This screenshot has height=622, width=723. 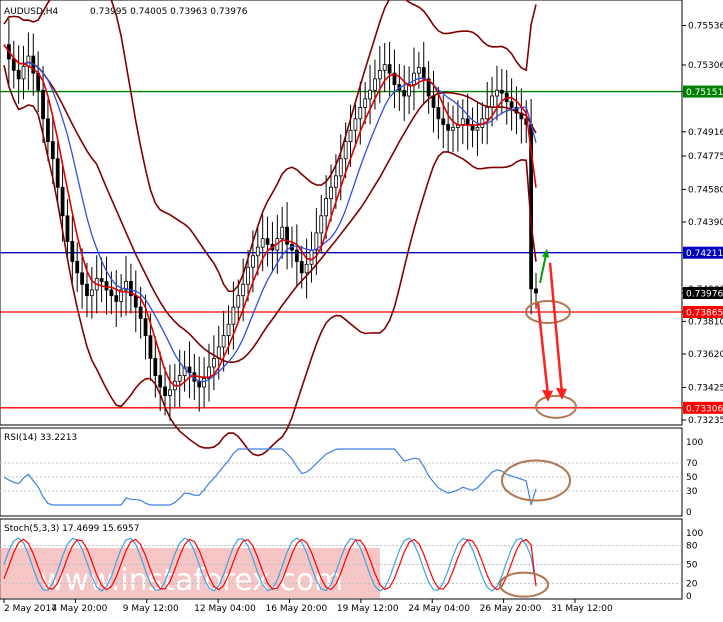 What do you see at coordinates (692, 492) in the screenshot?
I see `rsi-tick-label: 30` at bounding box center [692, 492].